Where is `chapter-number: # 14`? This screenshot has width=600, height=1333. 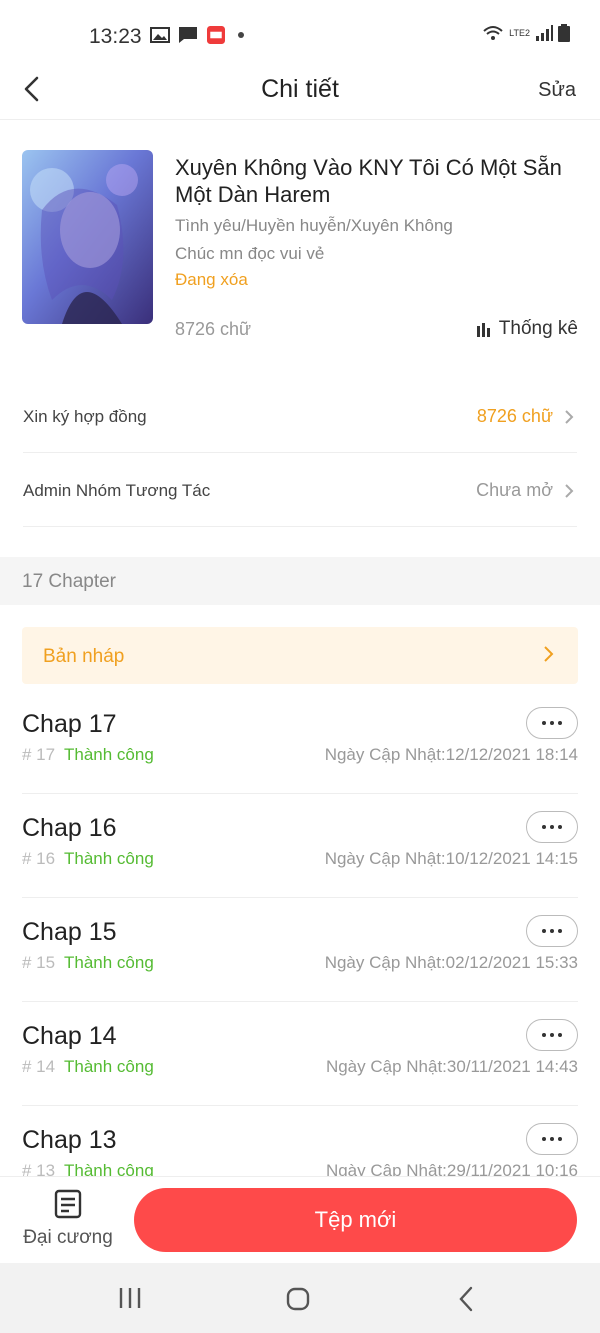 chapter-number: # 14 is located at coordinates (39, 1066).